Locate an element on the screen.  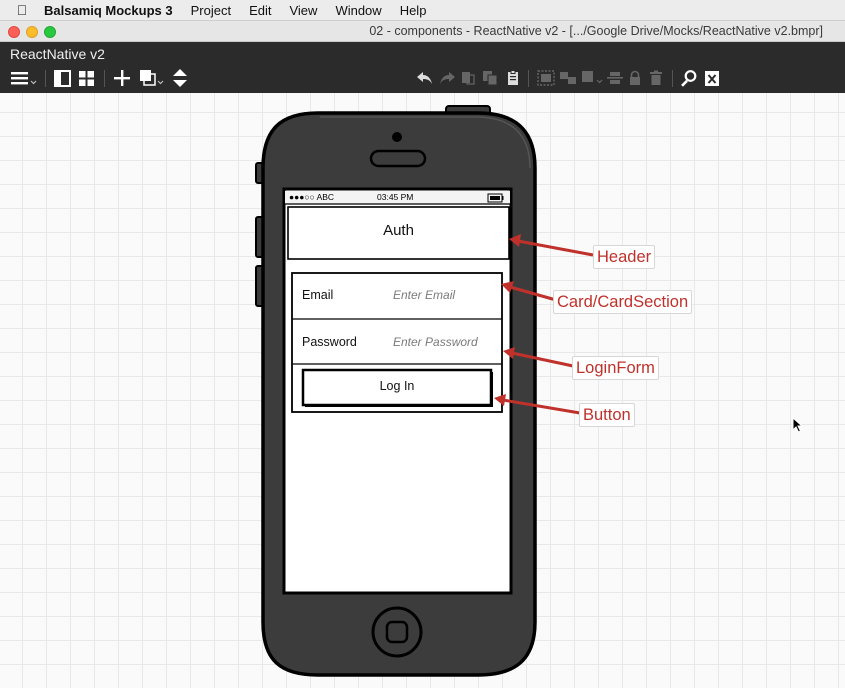
trash-icon is located at coordinates (656, 78).